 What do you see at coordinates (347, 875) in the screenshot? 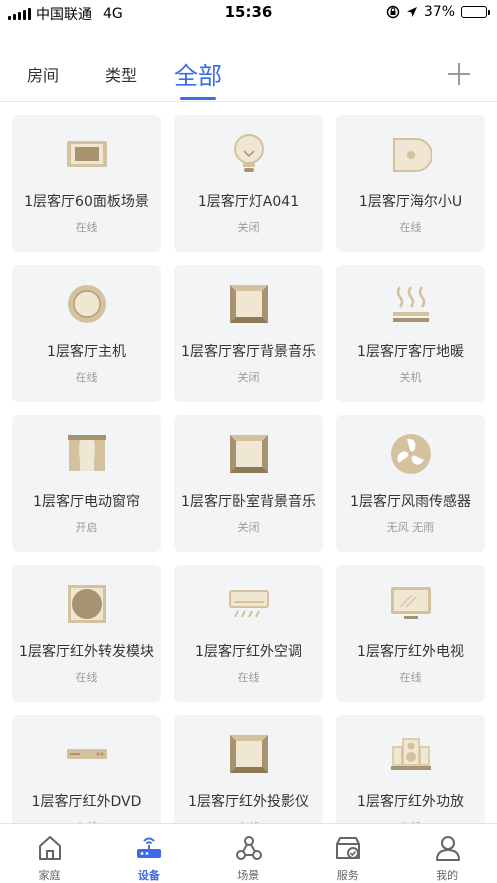
I see `nav-label: 服务` at bounding box center [347, 875].